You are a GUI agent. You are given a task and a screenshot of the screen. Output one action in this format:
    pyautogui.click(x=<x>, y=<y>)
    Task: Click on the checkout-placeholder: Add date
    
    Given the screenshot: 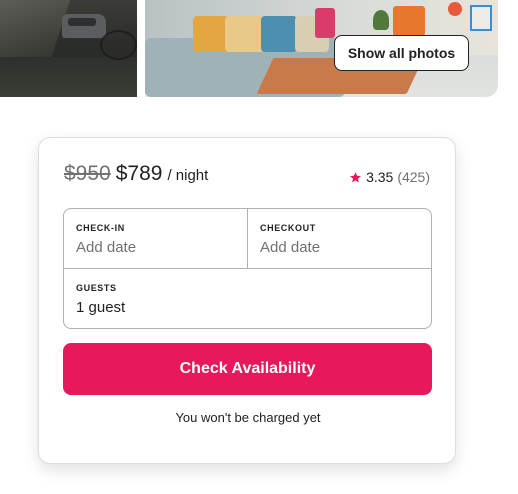 What is the action you would take?
    pyautogui.click(x=290, y=247)
    